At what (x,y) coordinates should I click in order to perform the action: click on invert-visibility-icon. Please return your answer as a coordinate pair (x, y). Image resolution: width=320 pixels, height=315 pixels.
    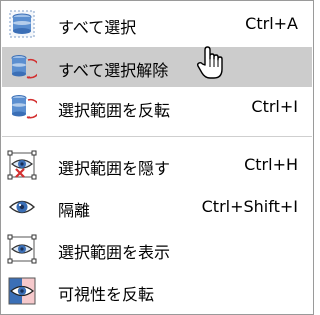
    Looking at the image, I should click on (22, 291).